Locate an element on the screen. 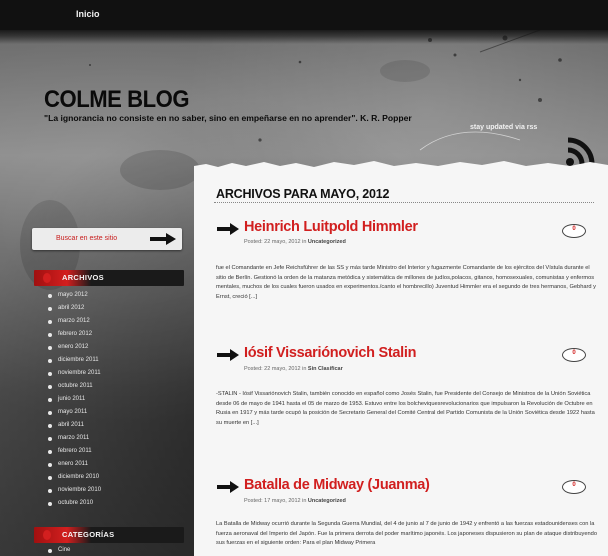 This screenshot has width=608, height=556. archive-link: junio 2011 is located at coordinates (66, 399).